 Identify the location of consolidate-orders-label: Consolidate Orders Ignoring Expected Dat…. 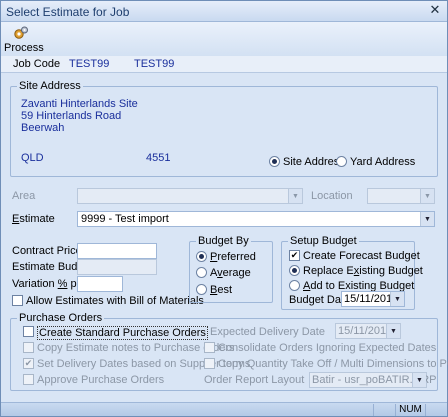
(327, 348).